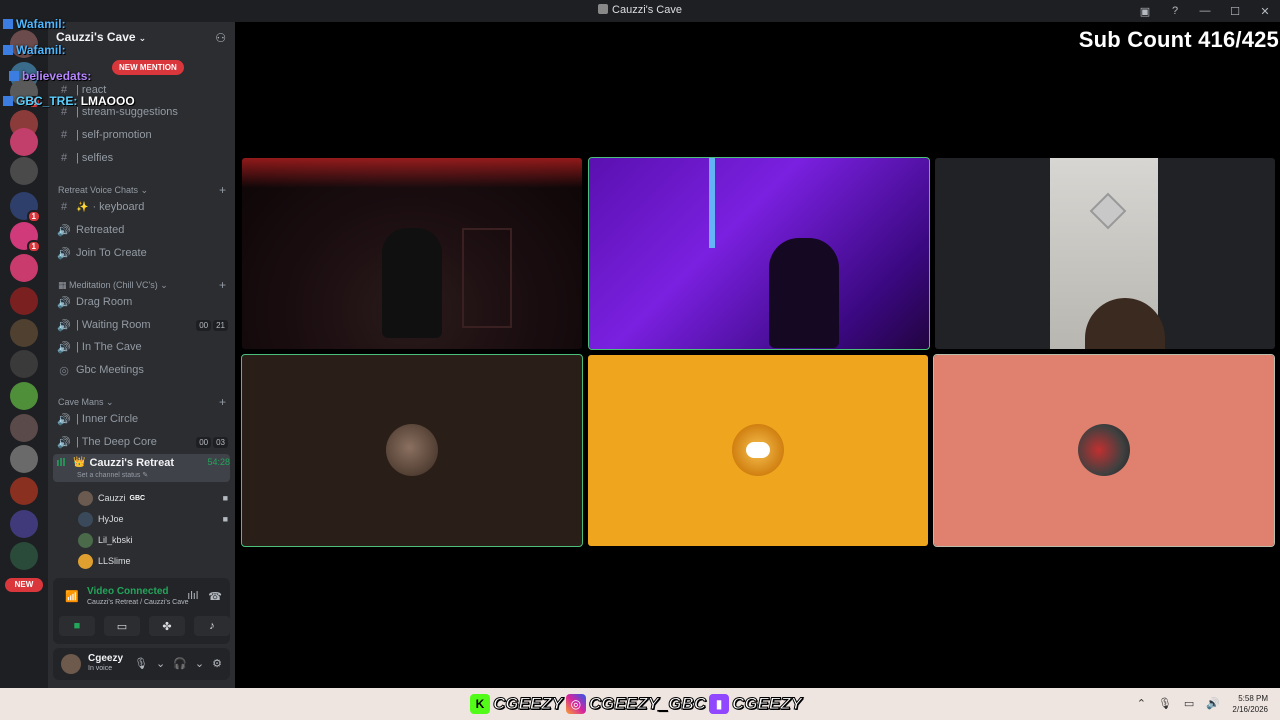 The width and height of the screenshot is (1280, 720). I want to click on voice-channel-icon: 🔊, so click(64, 302).